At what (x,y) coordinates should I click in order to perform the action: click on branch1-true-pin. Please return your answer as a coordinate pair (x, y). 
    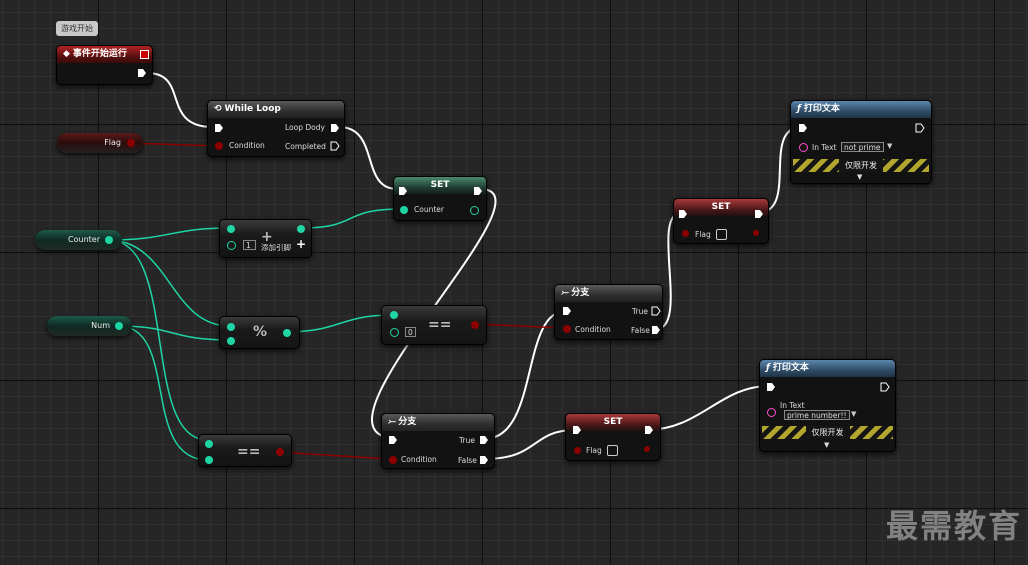
    Looking at the image, I should click on (656, 311).